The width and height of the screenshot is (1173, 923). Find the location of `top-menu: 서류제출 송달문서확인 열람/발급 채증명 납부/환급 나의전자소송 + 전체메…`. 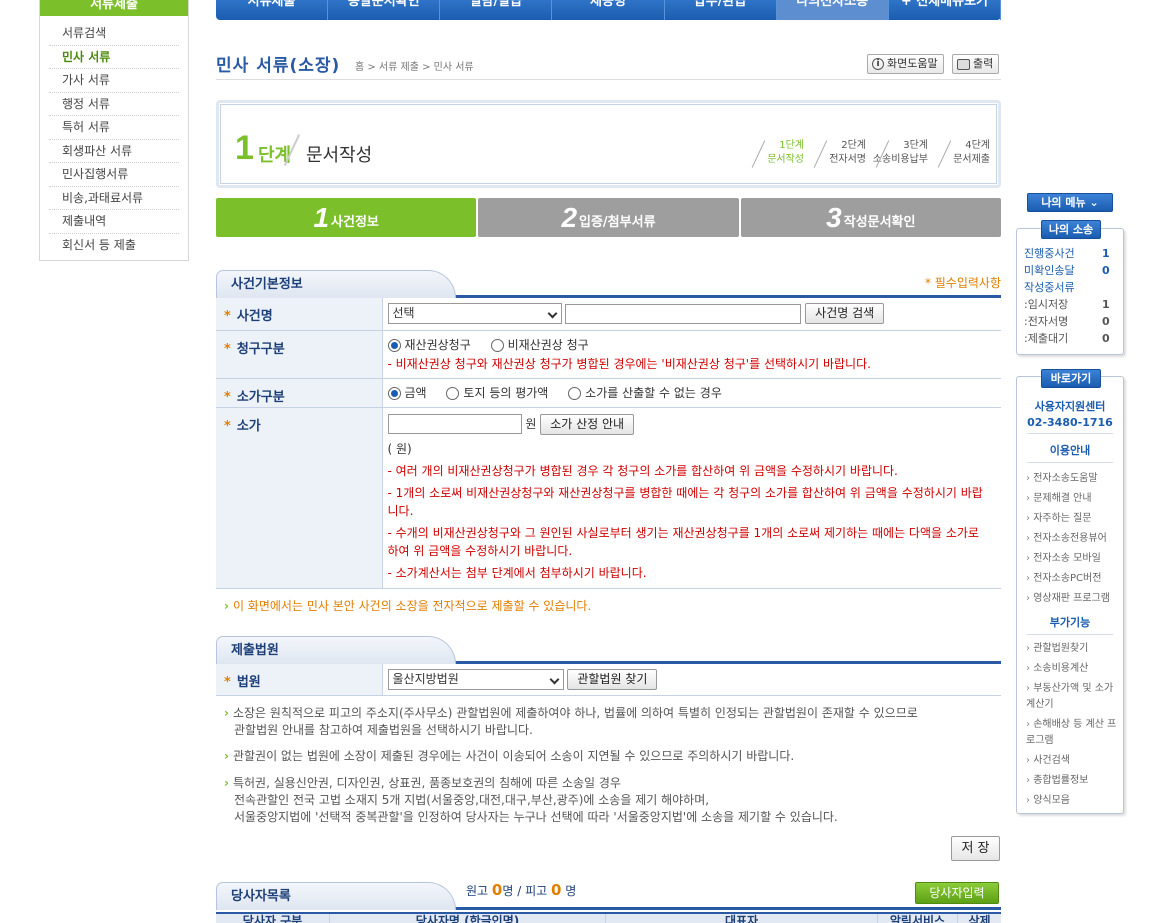

top-menu: 서류제출 송달문서확인 열람/발급 채증명 납부/환급 나의전자소송 + 전체메… is located at coordinates (608, 10).